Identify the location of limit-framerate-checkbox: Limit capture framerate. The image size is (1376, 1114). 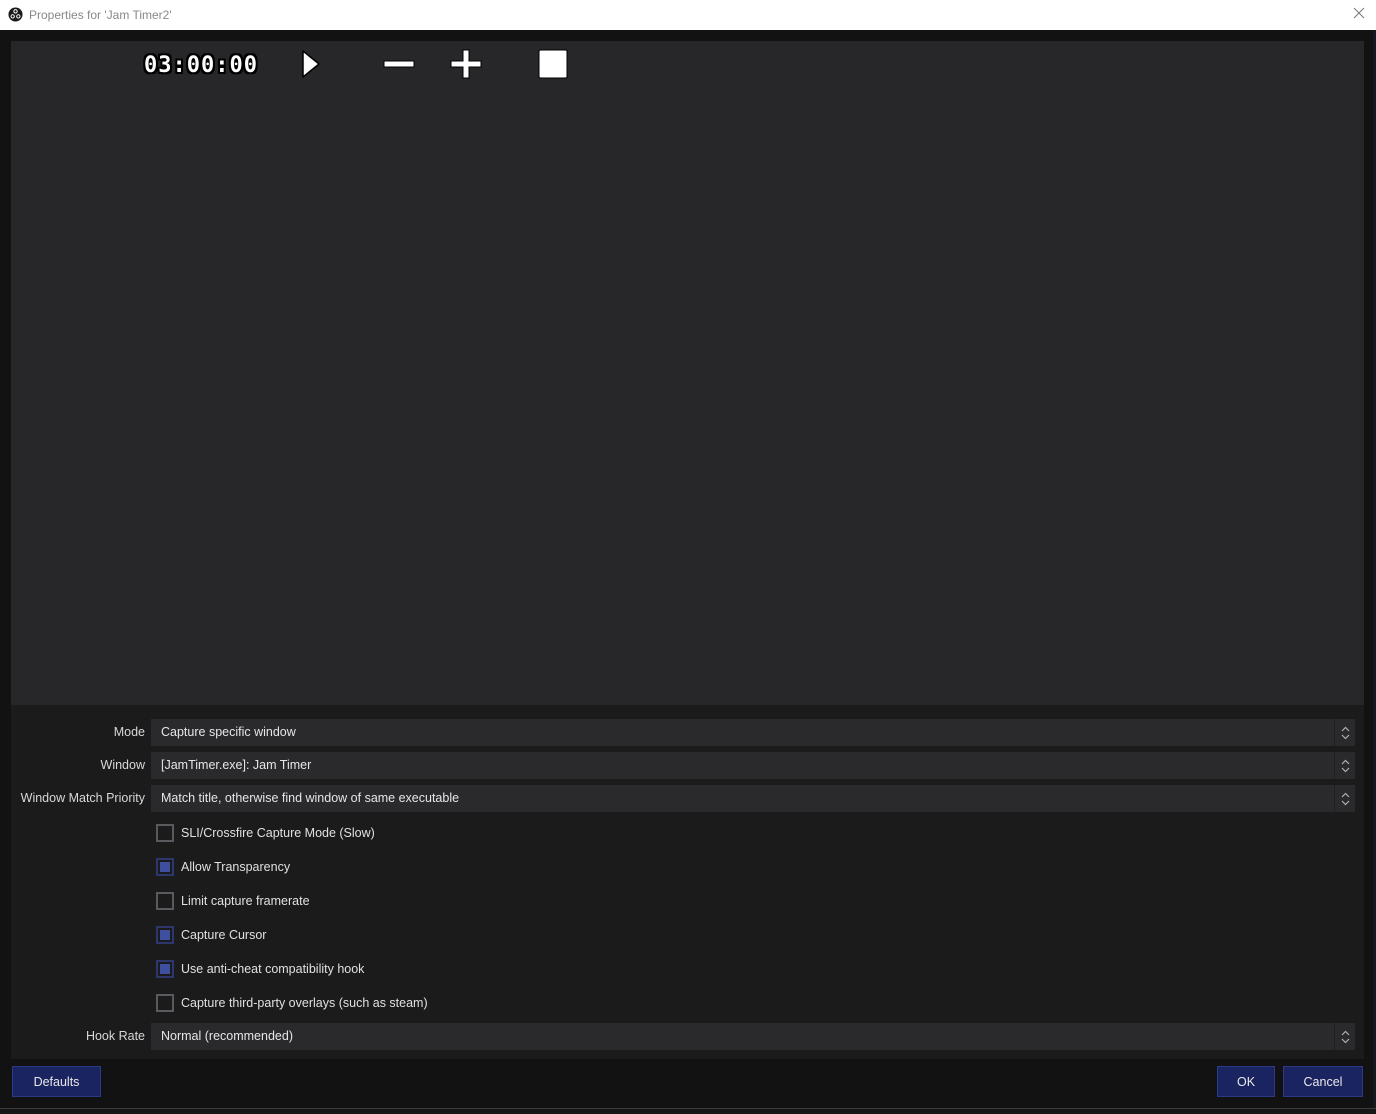
(233, 901).